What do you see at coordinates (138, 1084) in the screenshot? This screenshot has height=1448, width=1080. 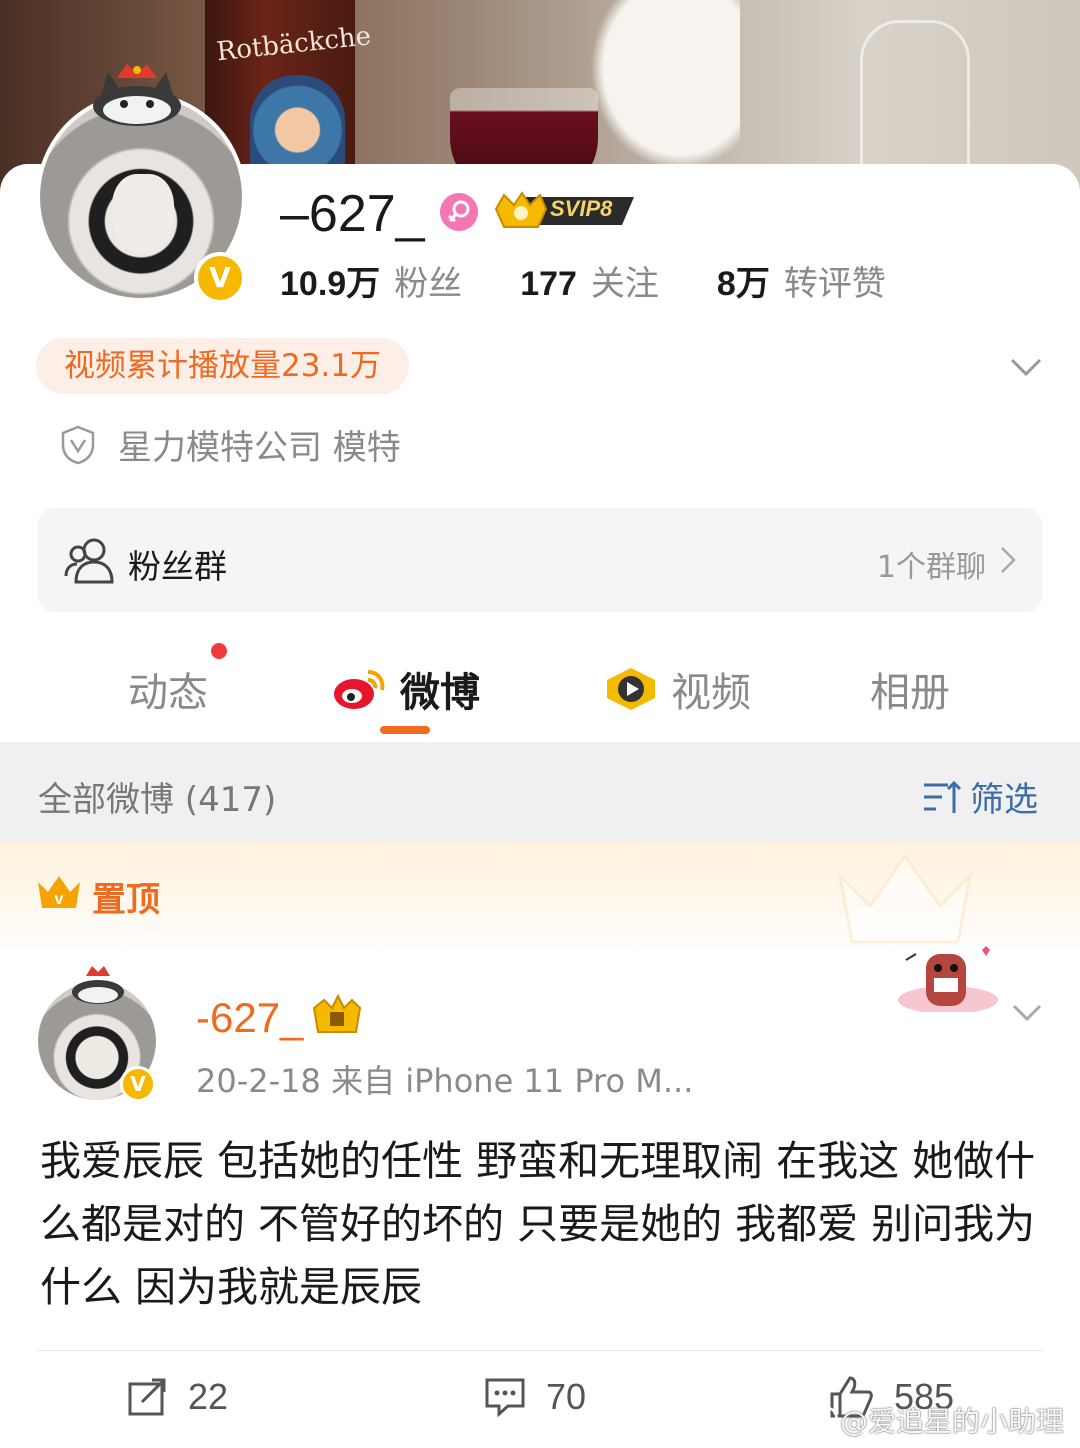 I see `post-verified-badge-icon: V` at bounding box center [138, 1084].